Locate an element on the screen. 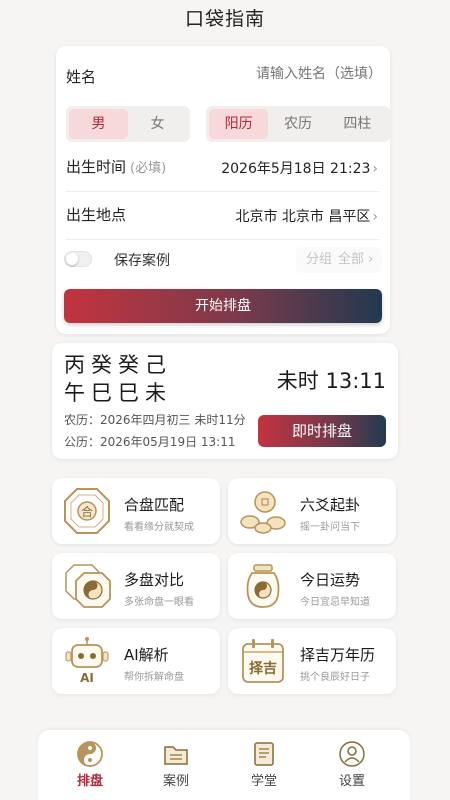 This screenshot has width=450, height=800. nav-tab-school: 学堂 is located at coordinates (264, 764).